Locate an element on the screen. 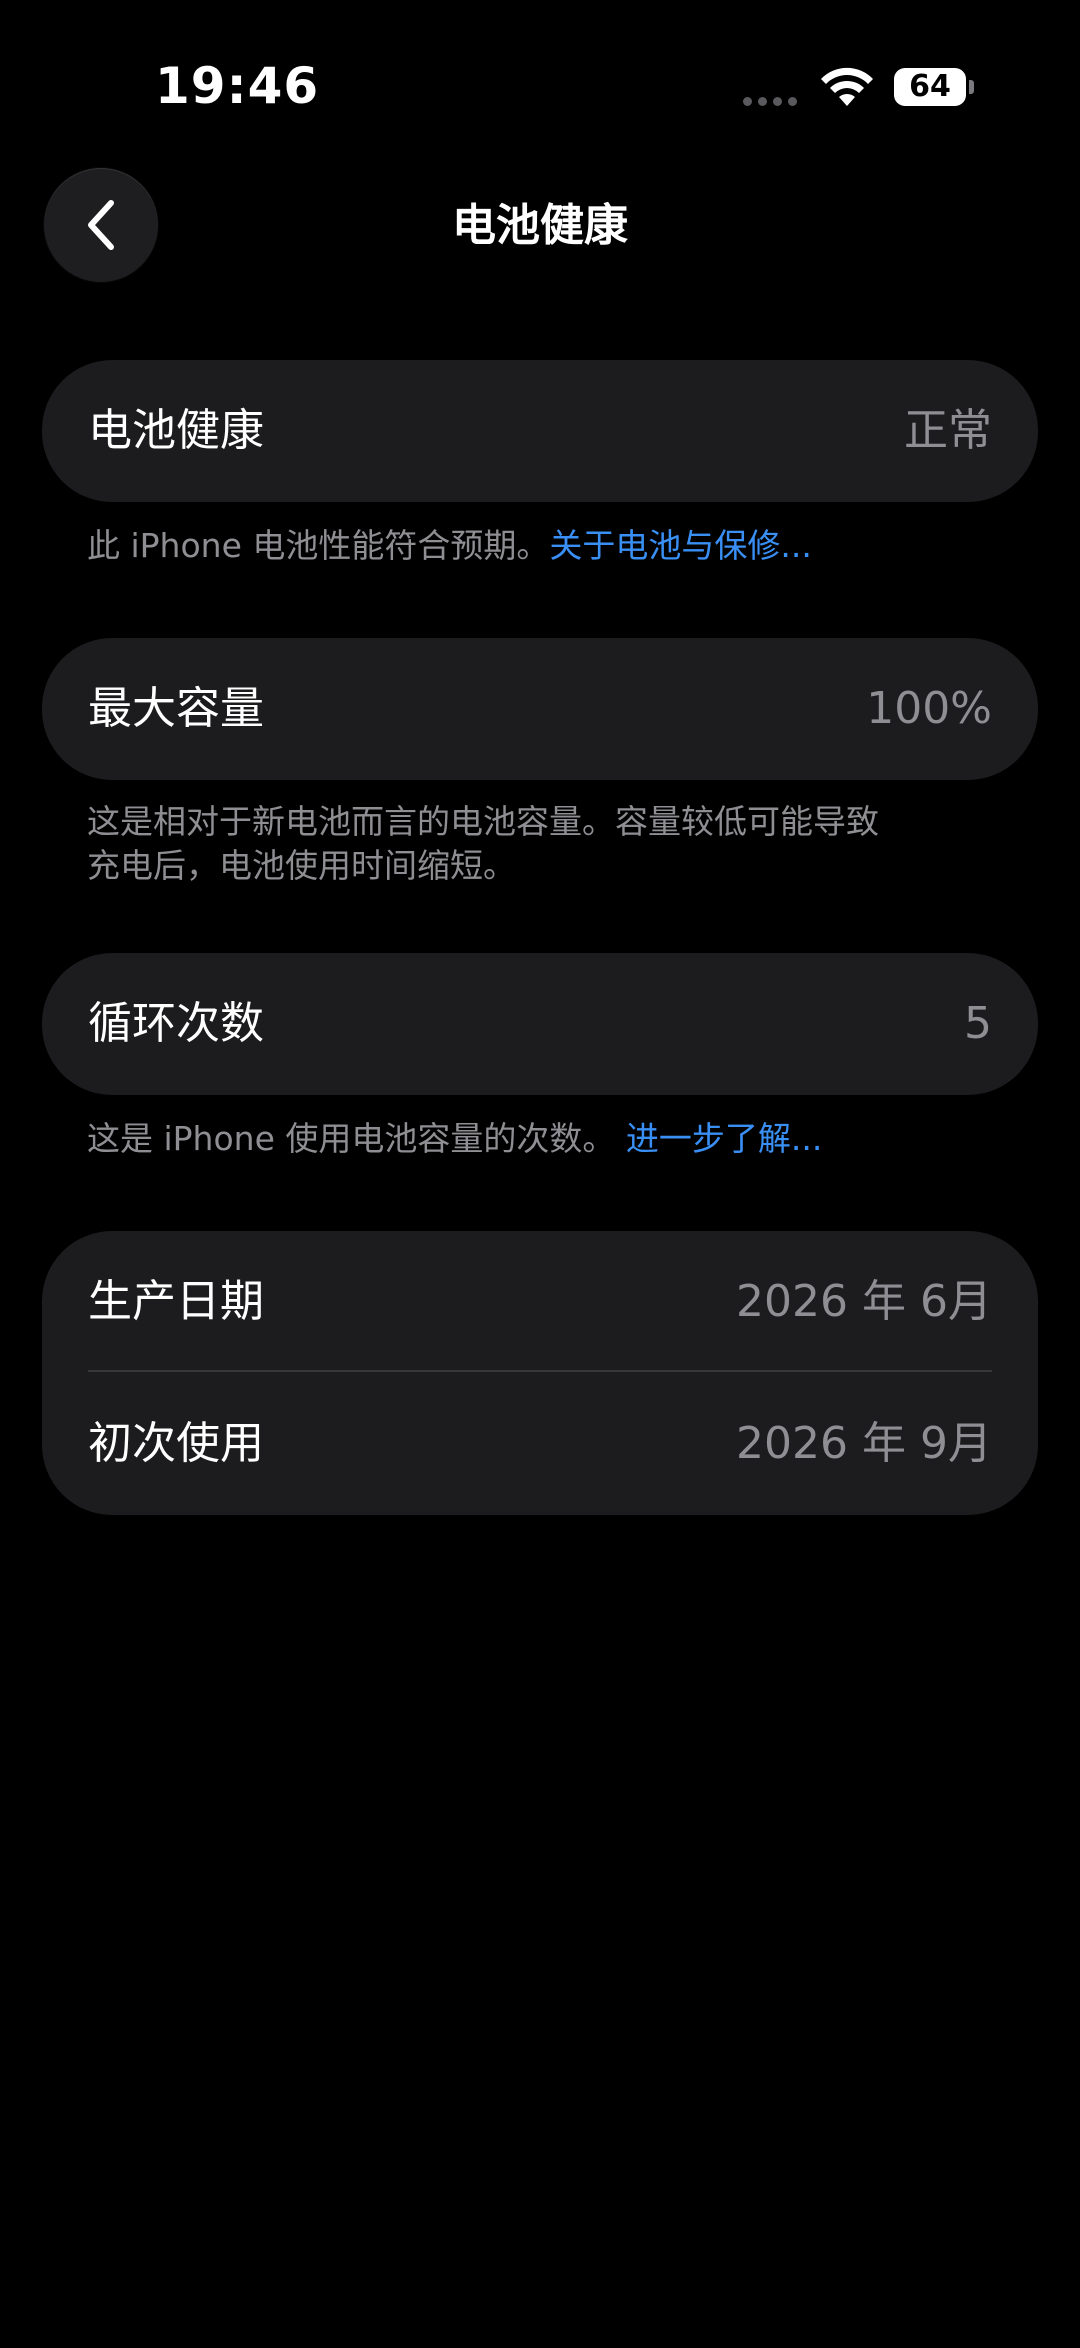 Image resolution: width=1080 pixels, height=2348 pixels. cellular-dots-icon is located at coordinates (770, 101).